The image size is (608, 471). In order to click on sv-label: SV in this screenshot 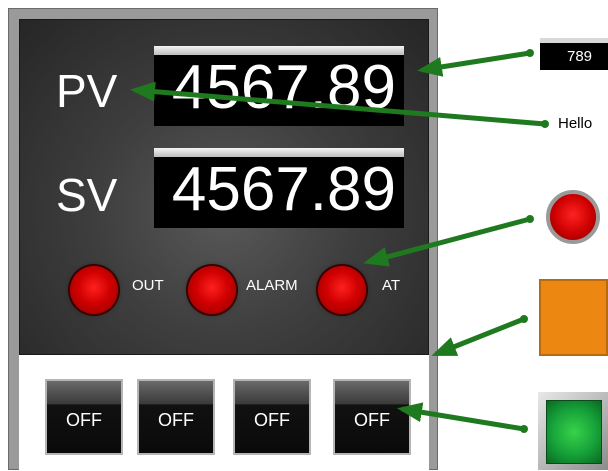, I will do `click(87, 195)`.